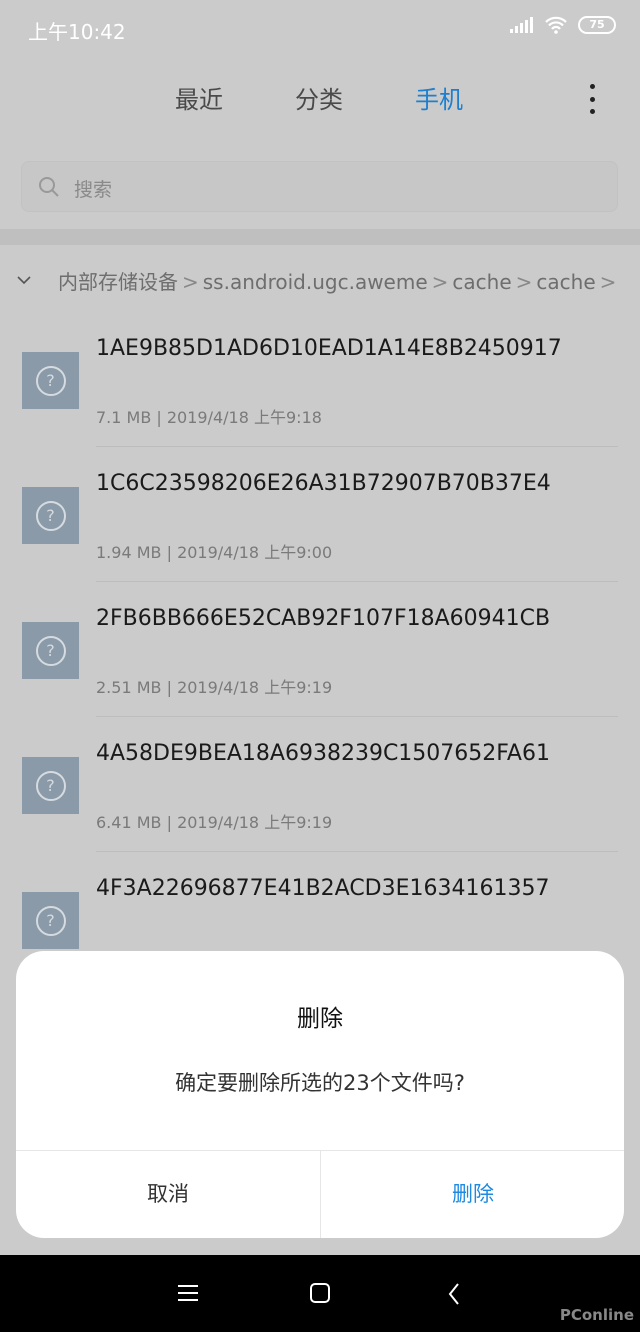 The image size is (640, 1332). I want to click on menu-icon, so click(188, 1293).